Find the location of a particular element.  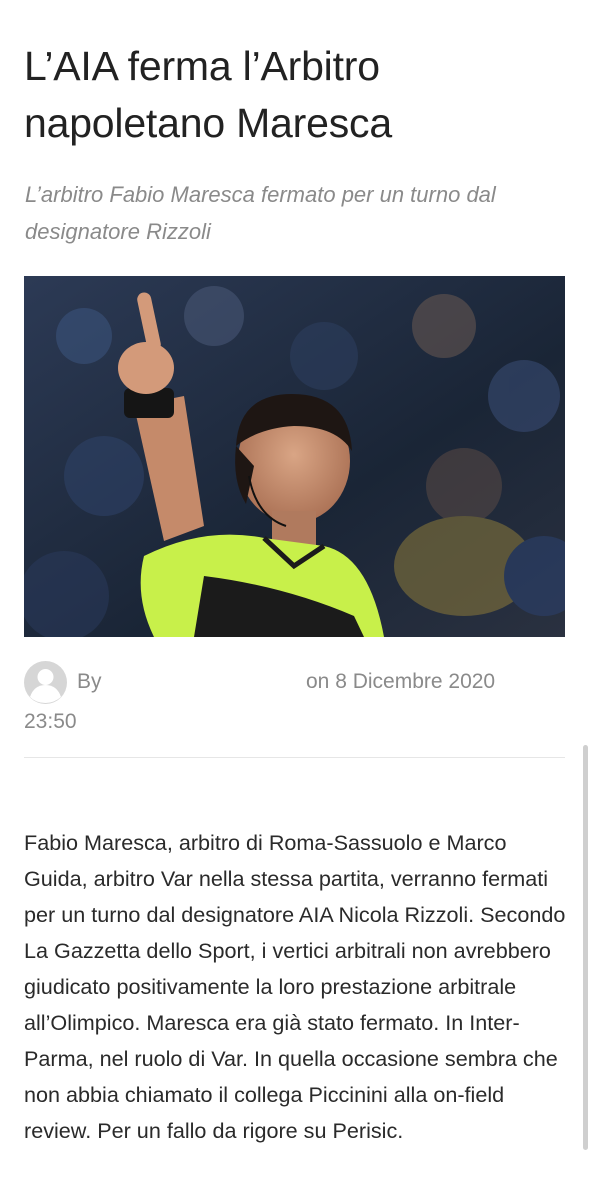

author-by-label: By is located at coordinates (89, 681).